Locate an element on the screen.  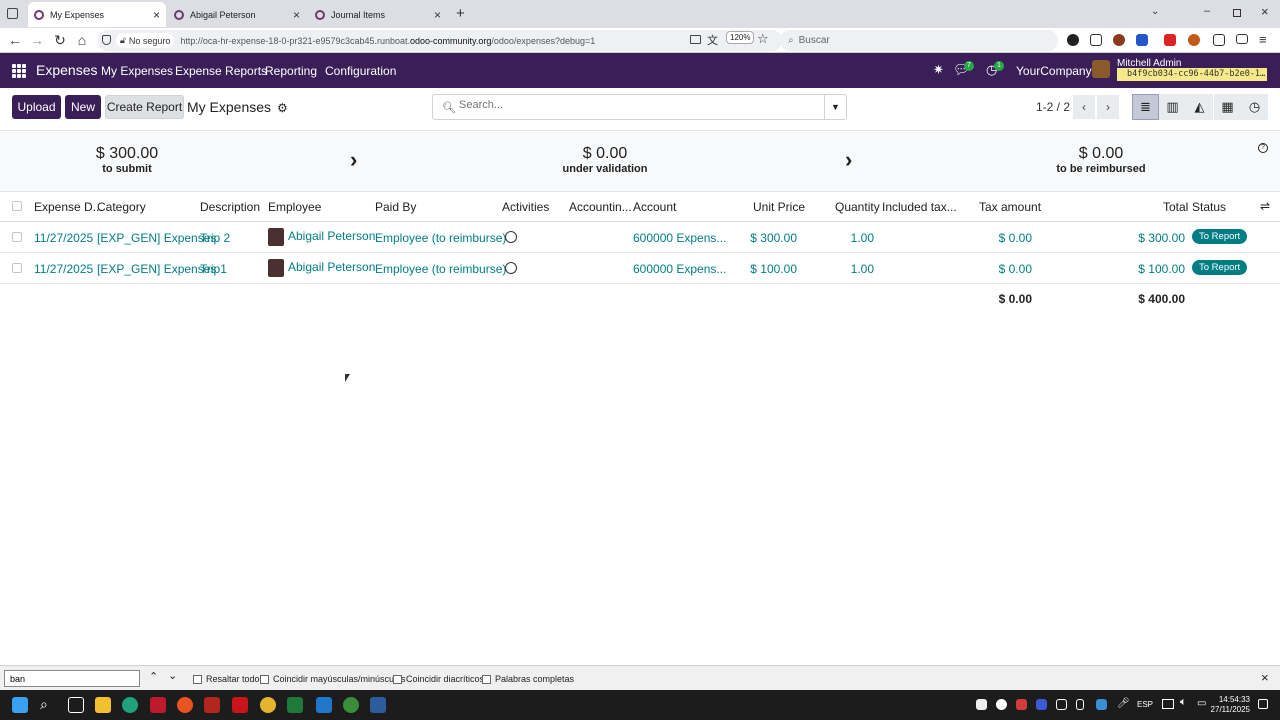
browser-tab-my-expenses: My Expenses × is located at coordinates (97, 14).